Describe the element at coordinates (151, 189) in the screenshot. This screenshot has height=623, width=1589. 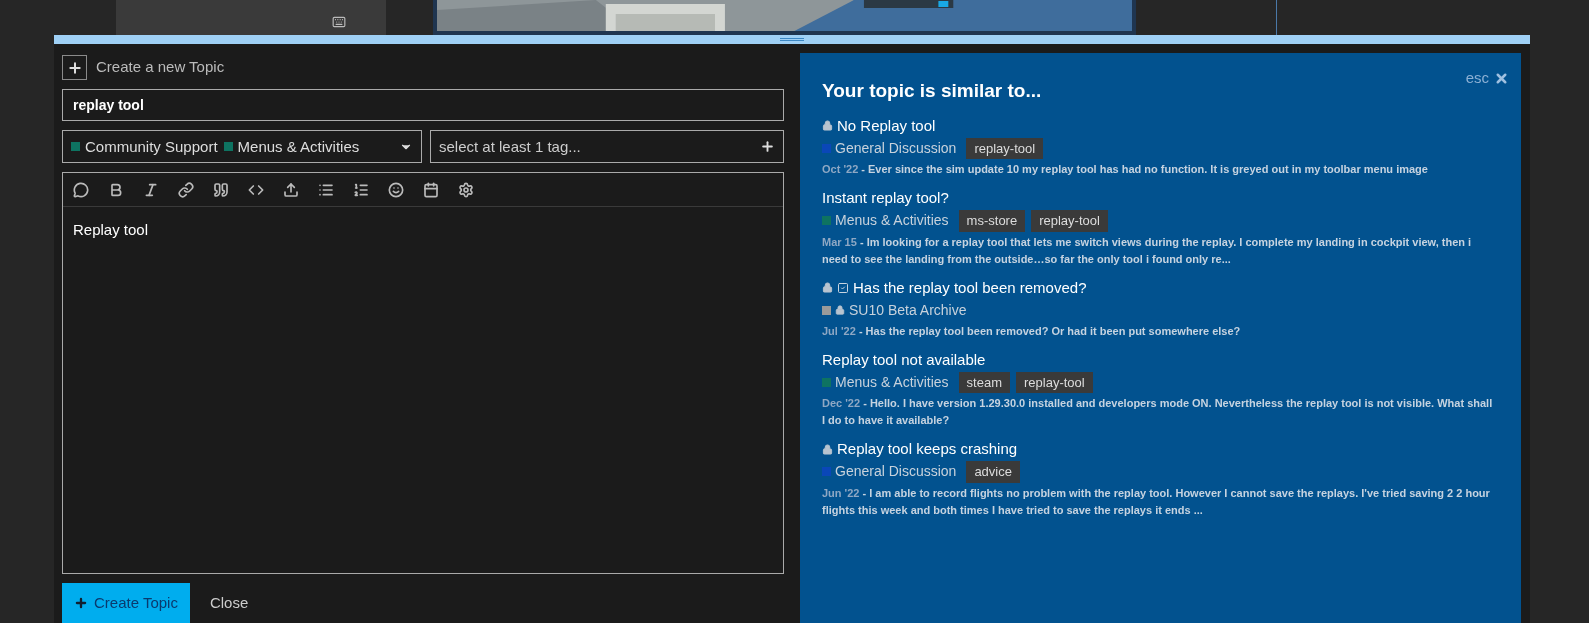
I see `italic-icon` at that location.